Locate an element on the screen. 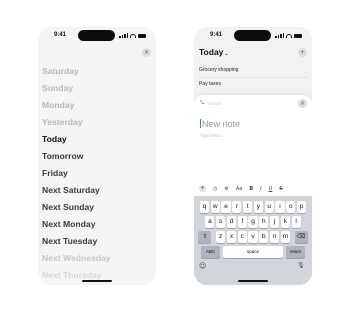 The image size is (346, 313). keyboard-row-3: ⇧ z x c v b n m ⌫ is located at coordinates (253, 237).